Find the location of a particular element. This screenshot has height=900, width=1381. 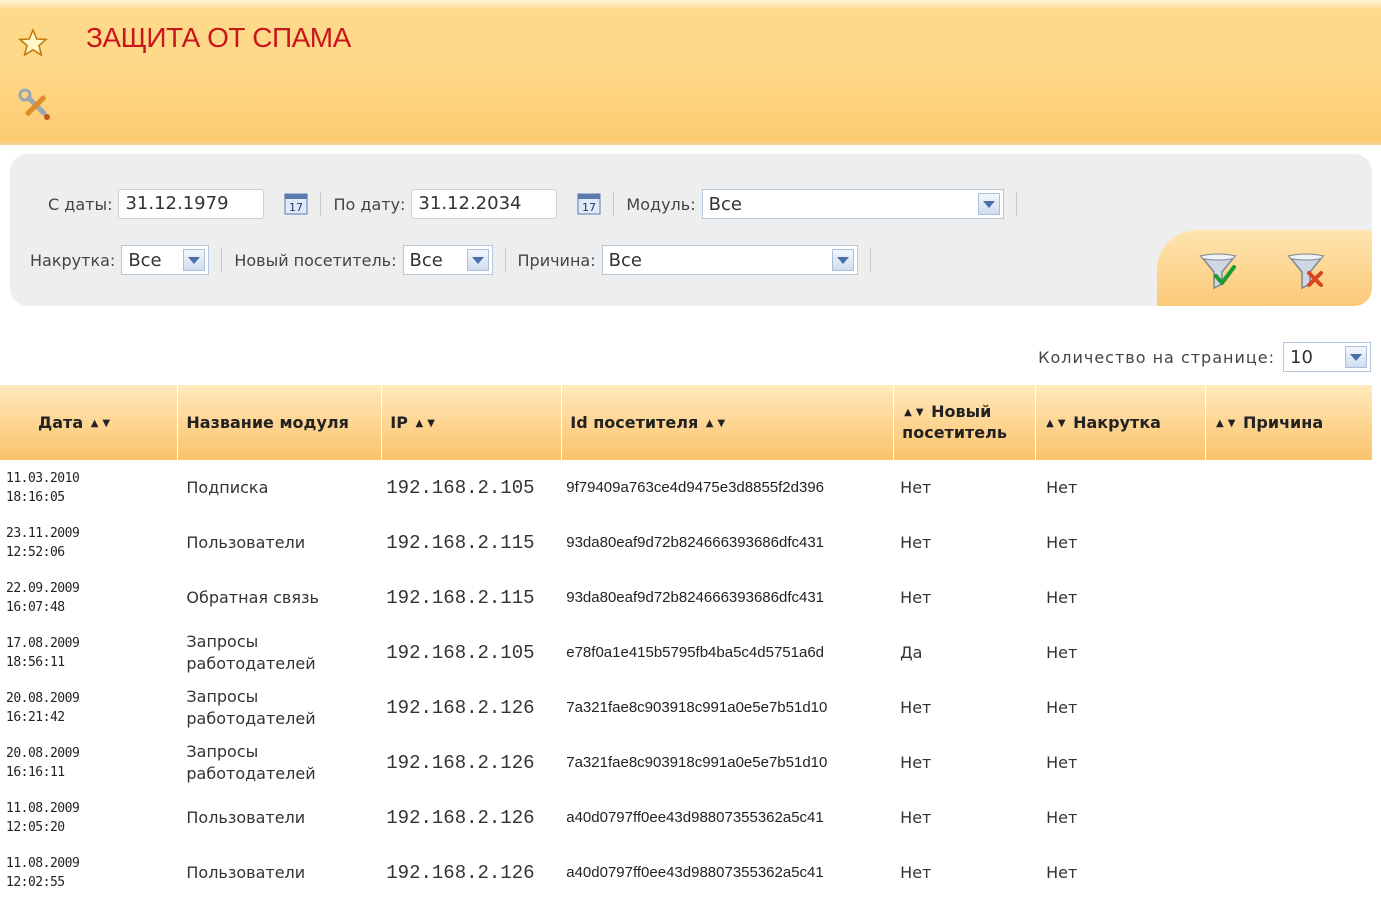

cell-date: 17.08.2009 18:56:11 is located at coordinates (89, 652).